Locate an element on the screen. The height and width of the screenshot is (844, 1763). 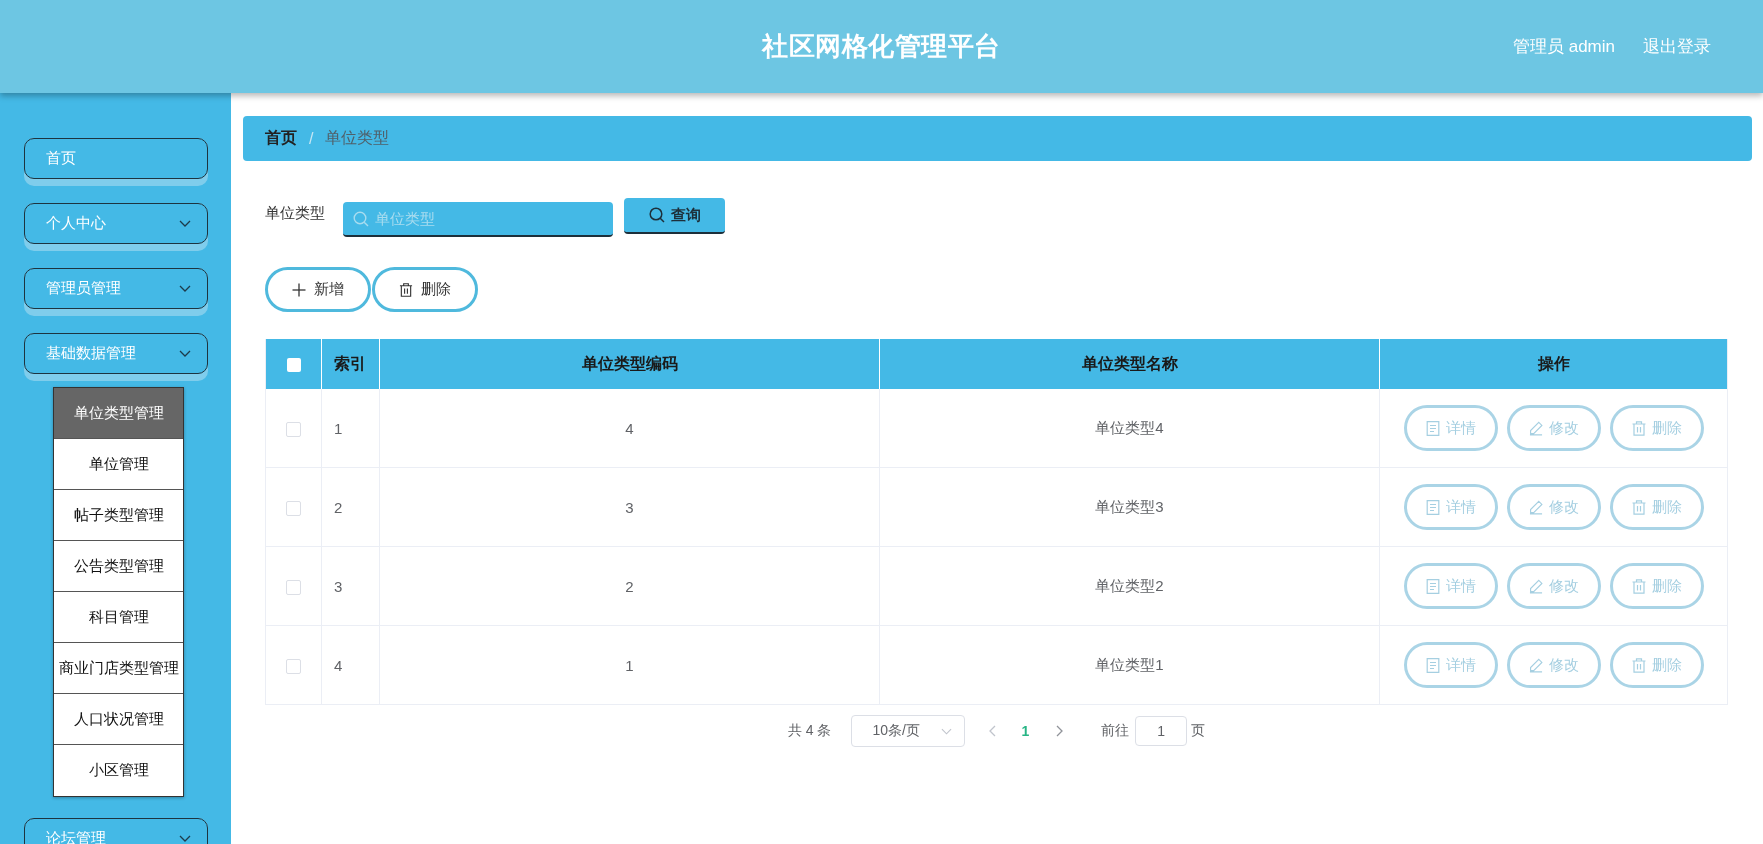
total-count: 共 4 条 is located at coordinates (809, 731).